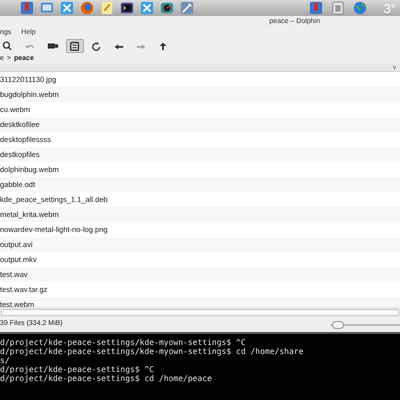 This screenshot has width=400, height=400. I want to click on terminal-line: d/project/kde-peace-settings$ ^C, so click(78, 369).